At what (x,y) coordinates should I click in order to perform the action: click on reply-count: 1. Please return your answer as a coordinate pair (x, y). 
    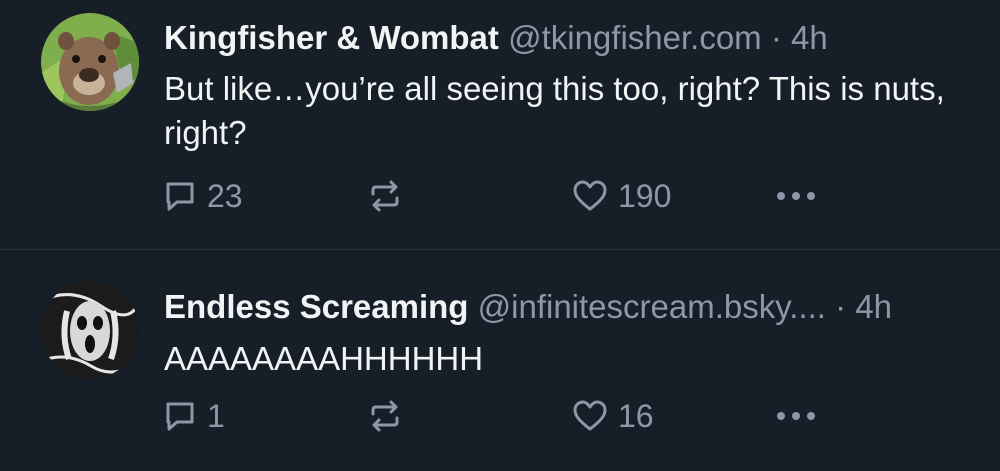
    Looking at the image, I should click on (216, 415).